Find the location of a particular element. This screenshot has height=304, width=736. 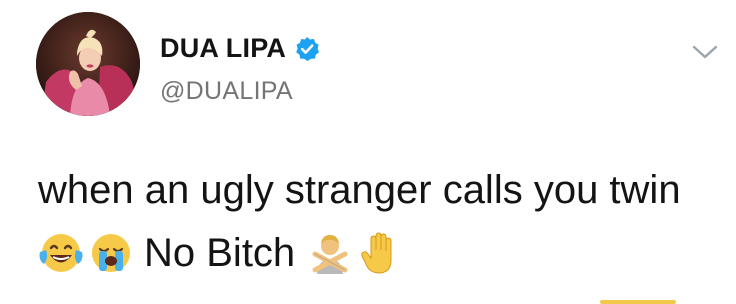

avatar-image is located at coordinates (88, 64).